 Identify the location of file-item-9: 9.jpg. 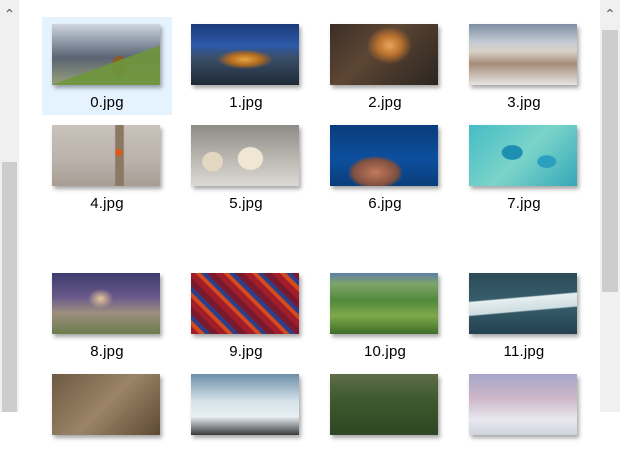
(246, 315).